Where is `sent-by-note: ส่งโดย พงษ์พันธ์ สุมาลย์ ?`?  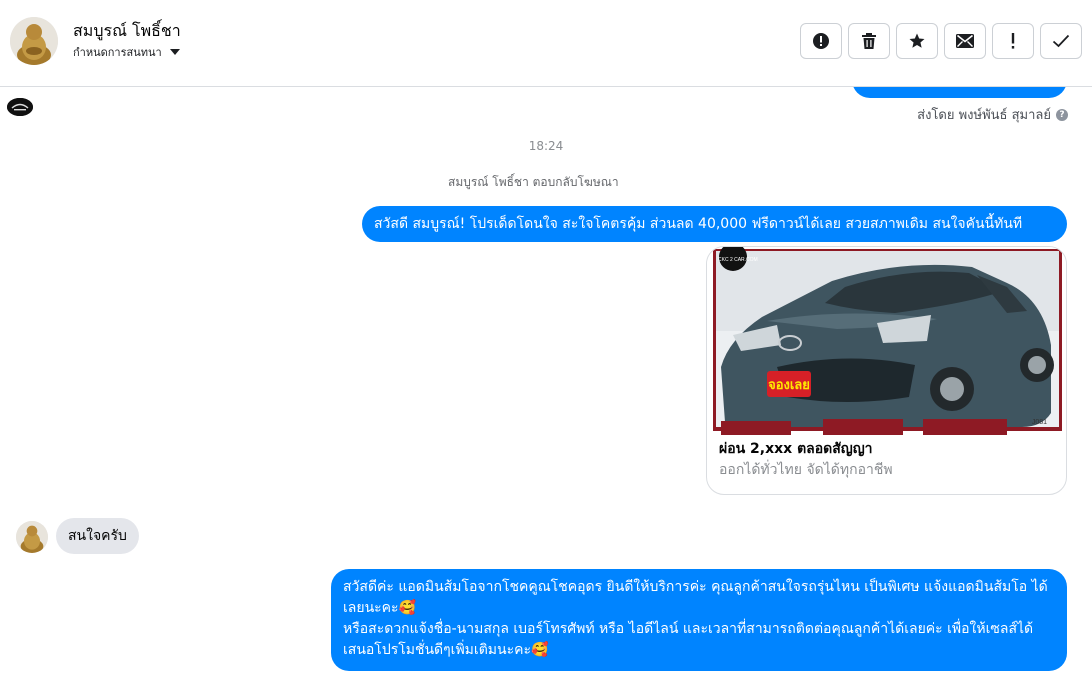
sent-by-note: ส่งโดย พงษ์พันธ์ สุมาลย์ ? is located at coordinates (992, 114).